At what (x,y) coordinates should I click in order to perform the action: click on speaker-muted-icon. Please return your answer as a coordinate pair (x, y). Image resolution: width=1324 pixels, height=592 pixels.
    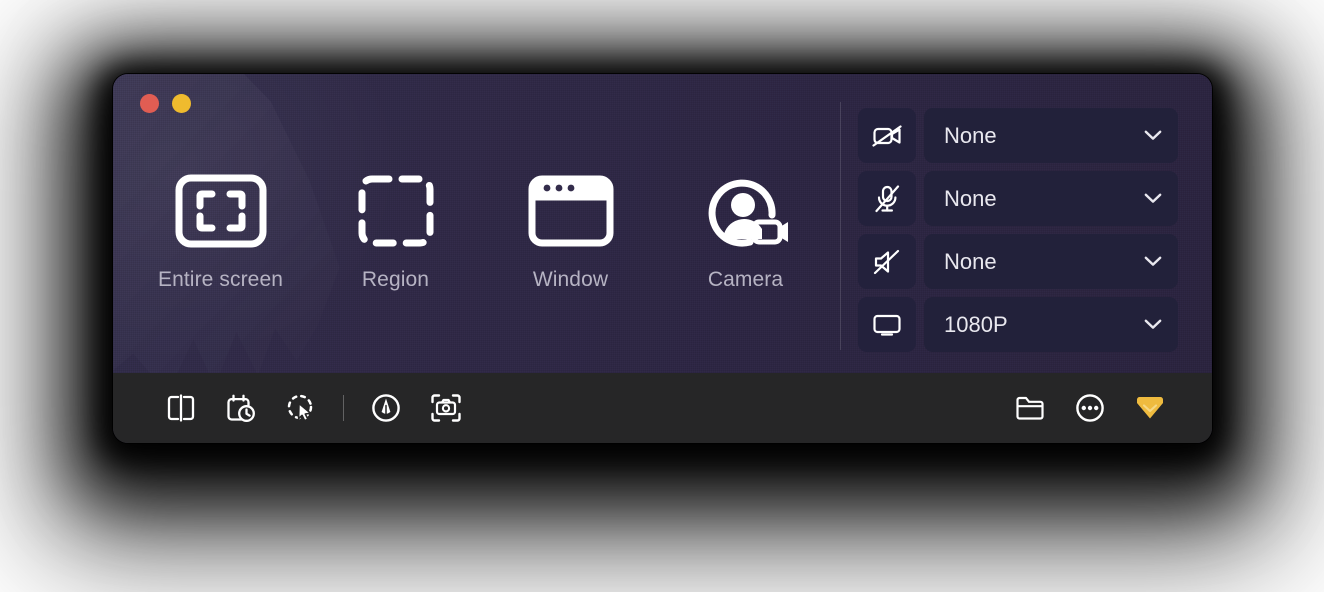
    Looking at the image, I should click on (887, 261).